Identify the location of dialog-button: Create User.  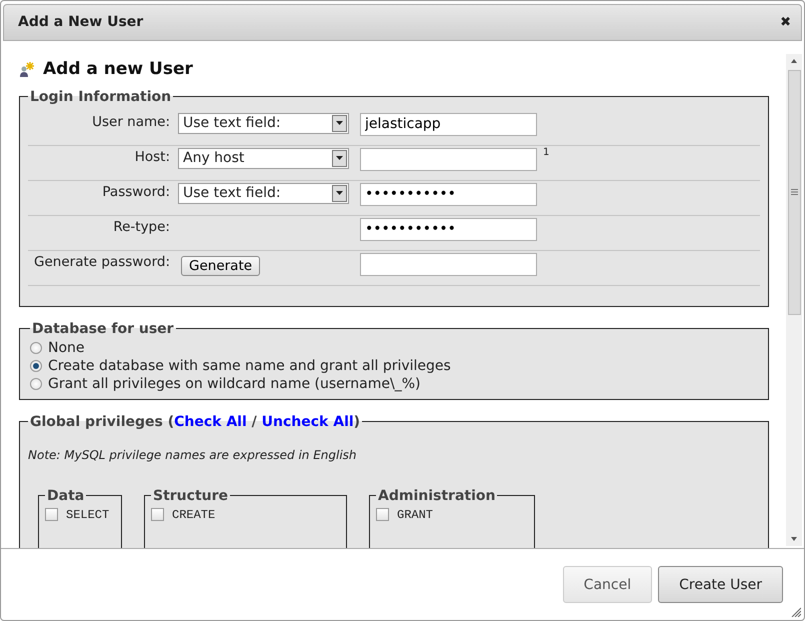
(720, 585).